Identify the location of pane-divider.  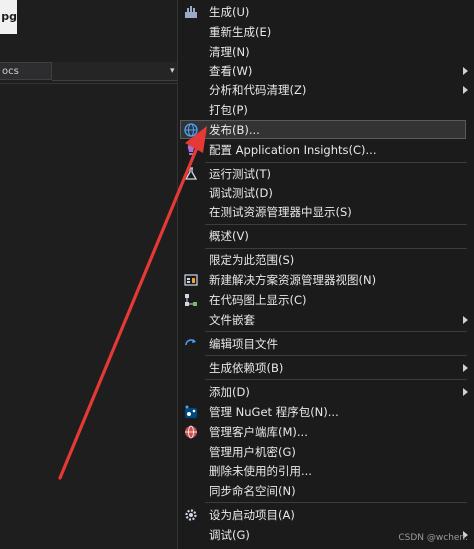
(89, 83).